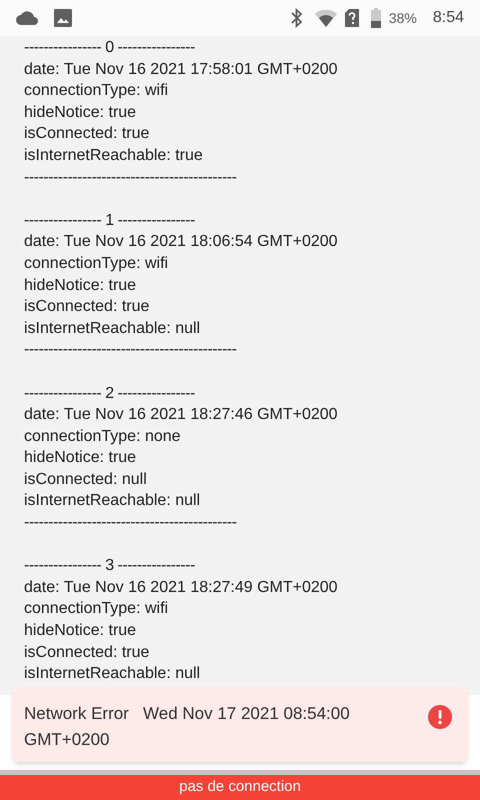  Describe the element at coordinates (187, 727) in the screenshot. I see `toast-message: Network Error Wed Nov 17 2021 08:54:00 GMT+0200` at that location.